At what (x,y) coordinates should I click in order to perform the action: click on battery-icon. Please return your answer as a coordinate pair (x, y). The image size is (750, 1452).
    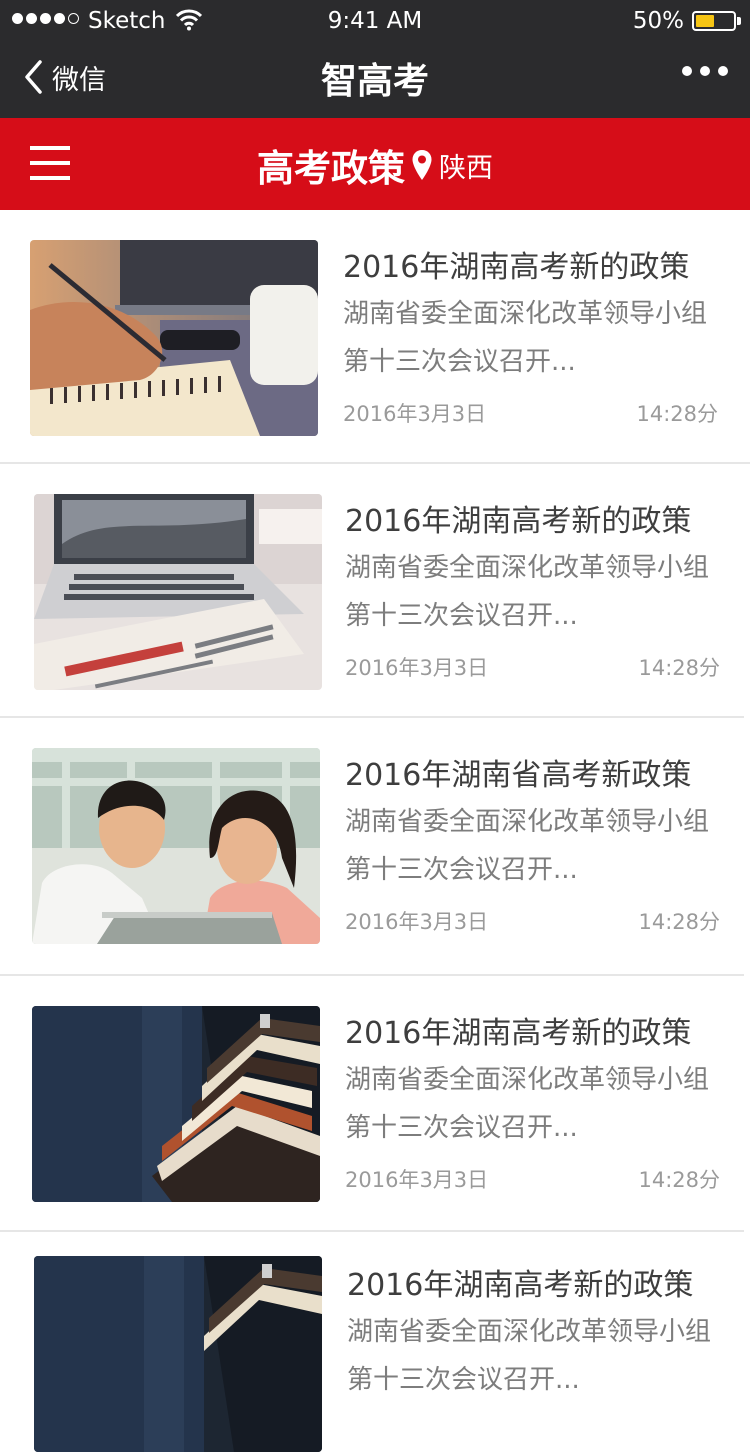
    Looking at the image, I should click on (714, 21).